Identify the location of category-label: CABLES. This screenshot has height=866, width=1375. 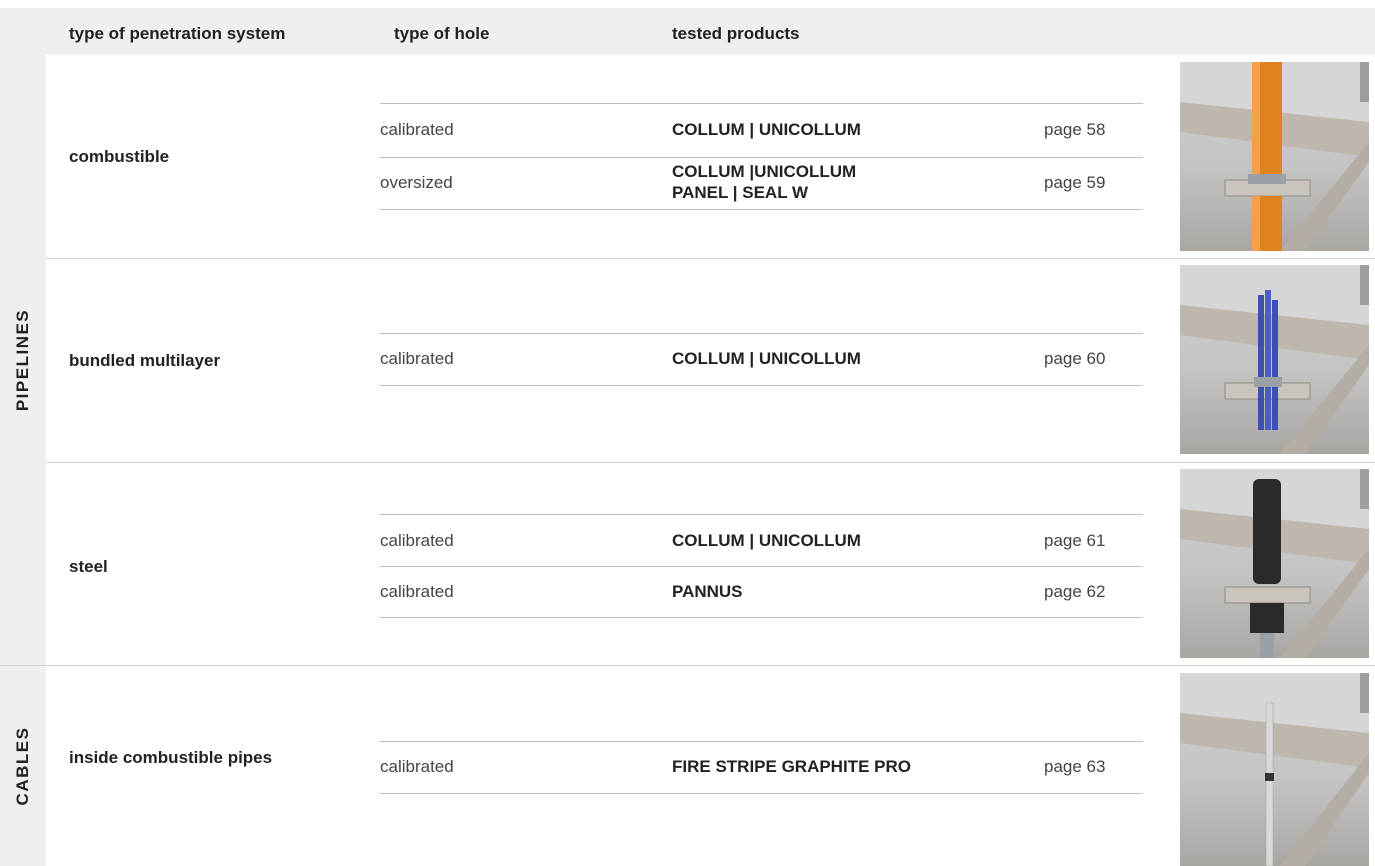
(22, 766).